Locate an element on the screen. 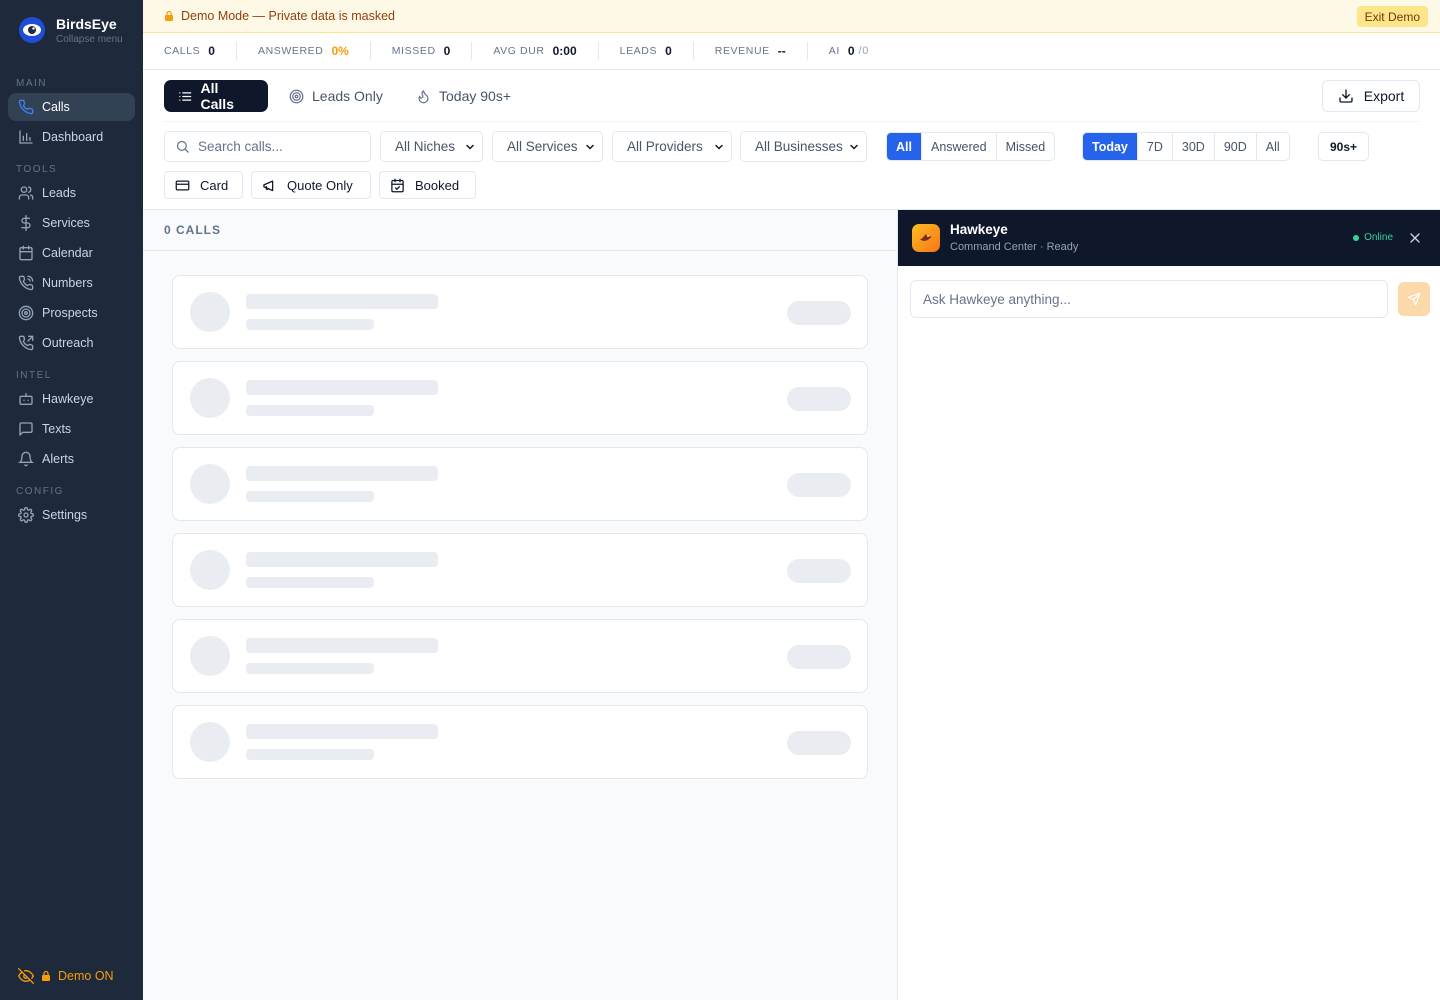 This screenshot has height=1000, width=1440. sidebar-item-label: Texts is located at coordinates (57, 429).